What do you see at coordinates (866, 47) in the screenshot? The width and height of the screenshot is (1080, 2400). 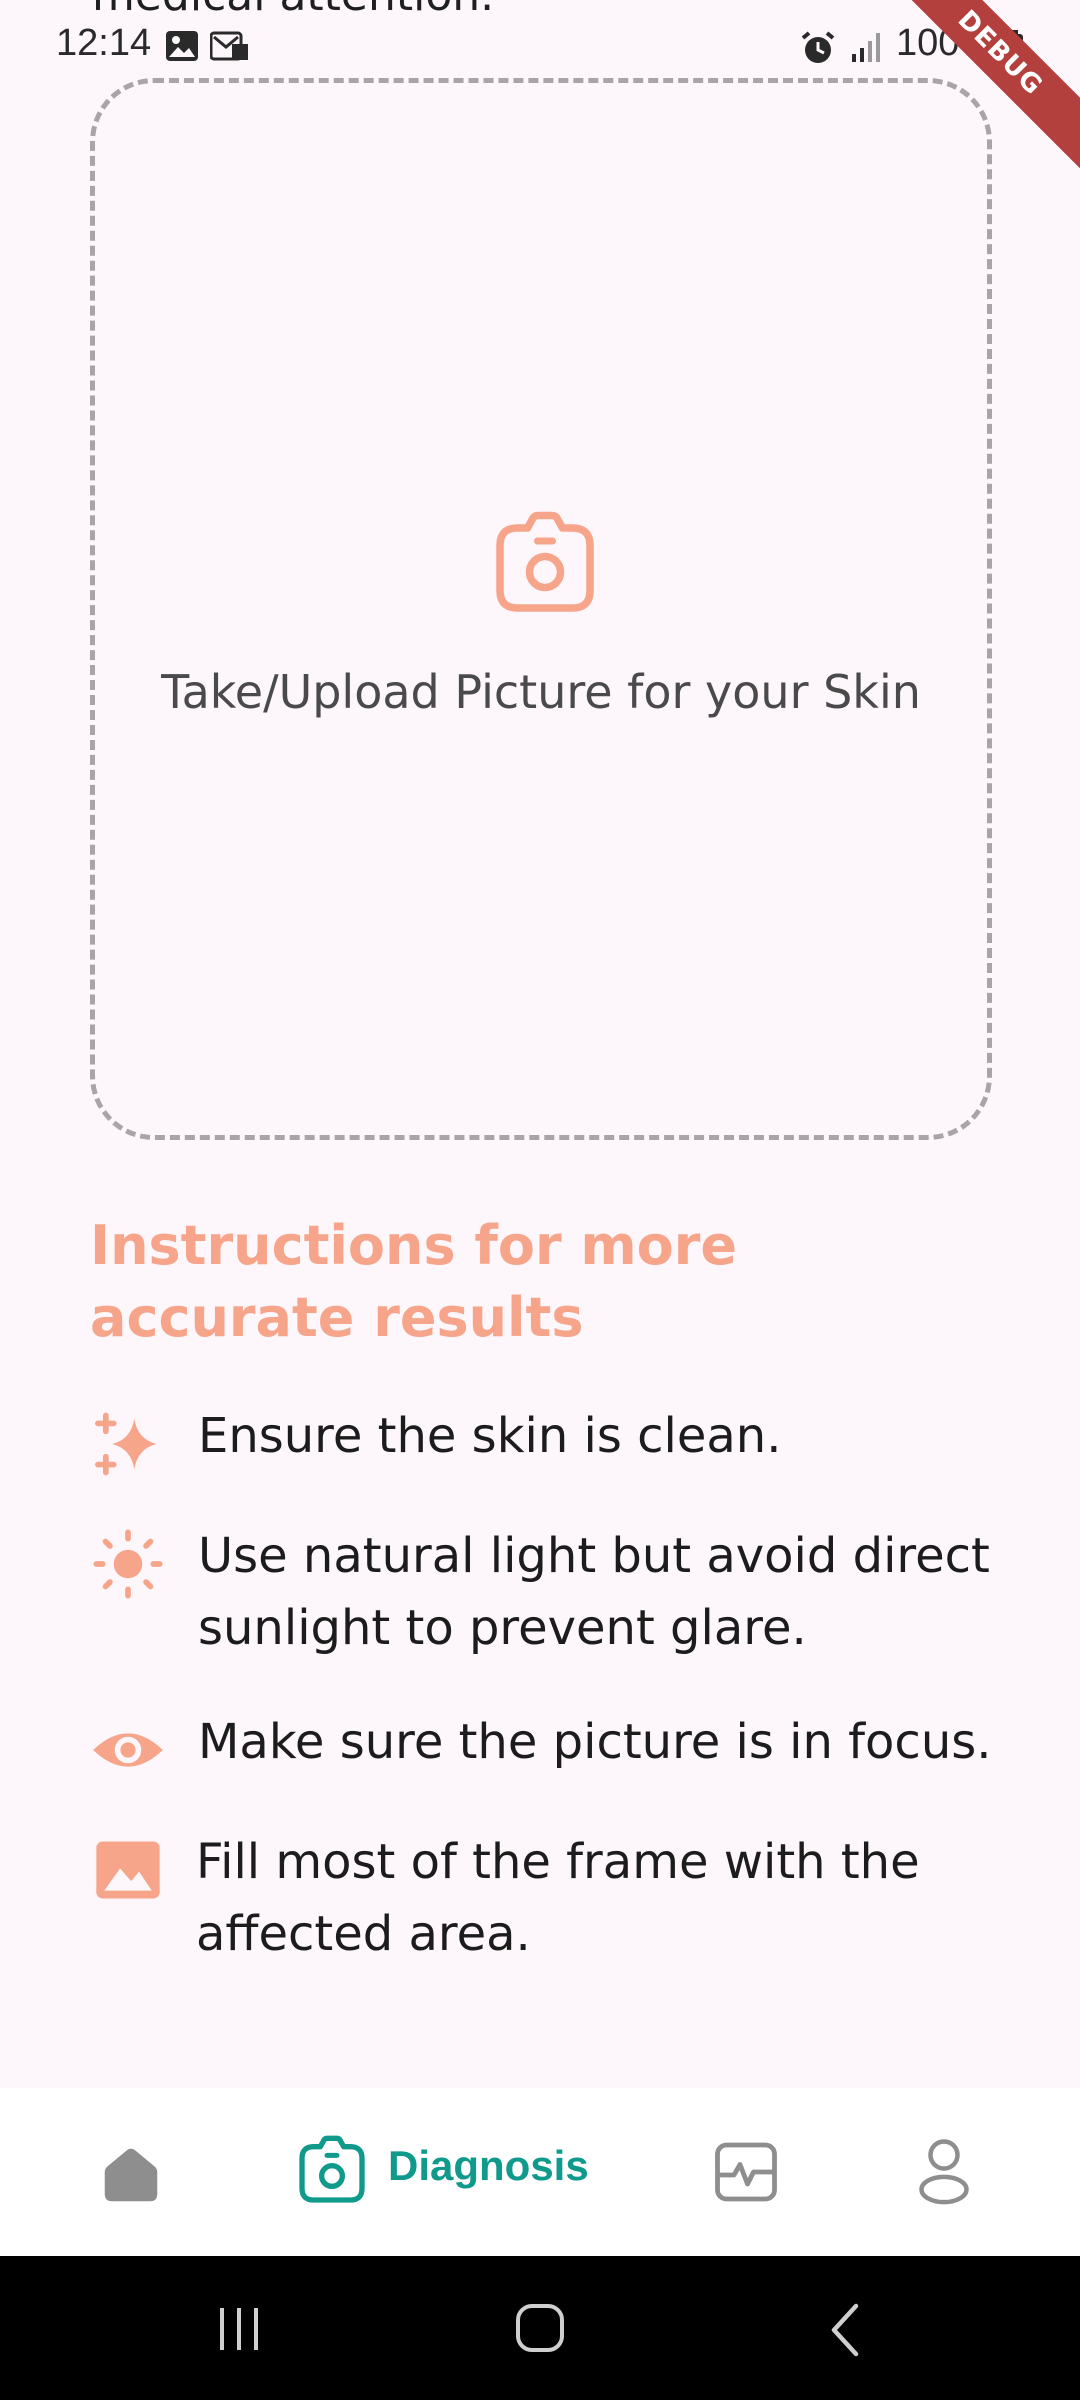 I see `signal-icon` at bounding box center [866, 47].